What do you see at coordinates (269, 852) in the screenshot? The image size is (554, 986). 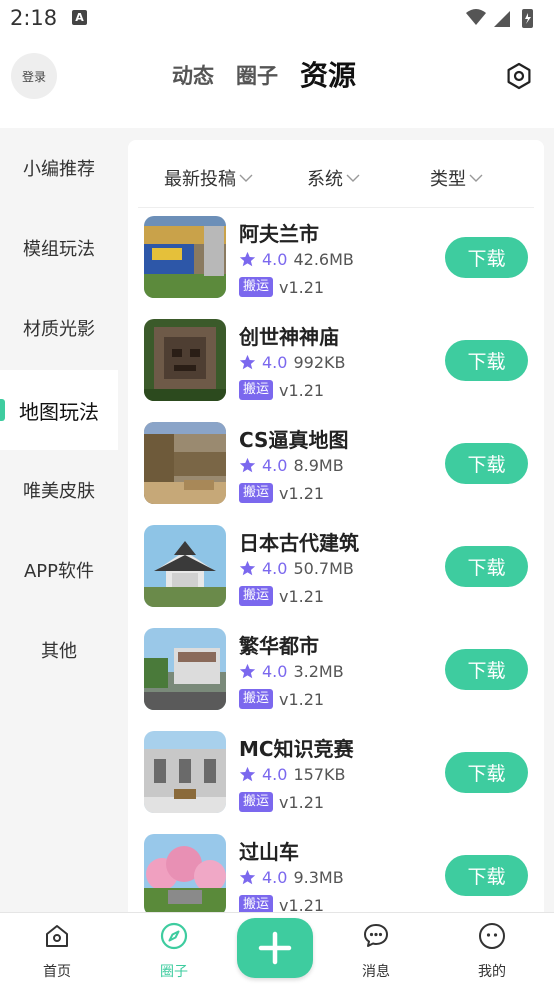 I see `resource-title: 过山车` at bounding box center [269, 852].